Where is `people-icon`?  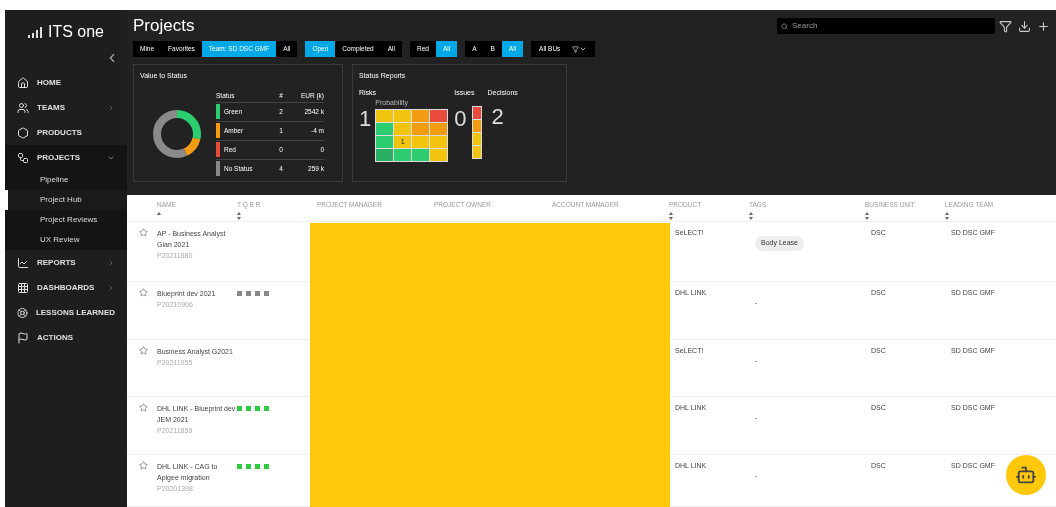 people-icon is located at coordinates (23, 107).